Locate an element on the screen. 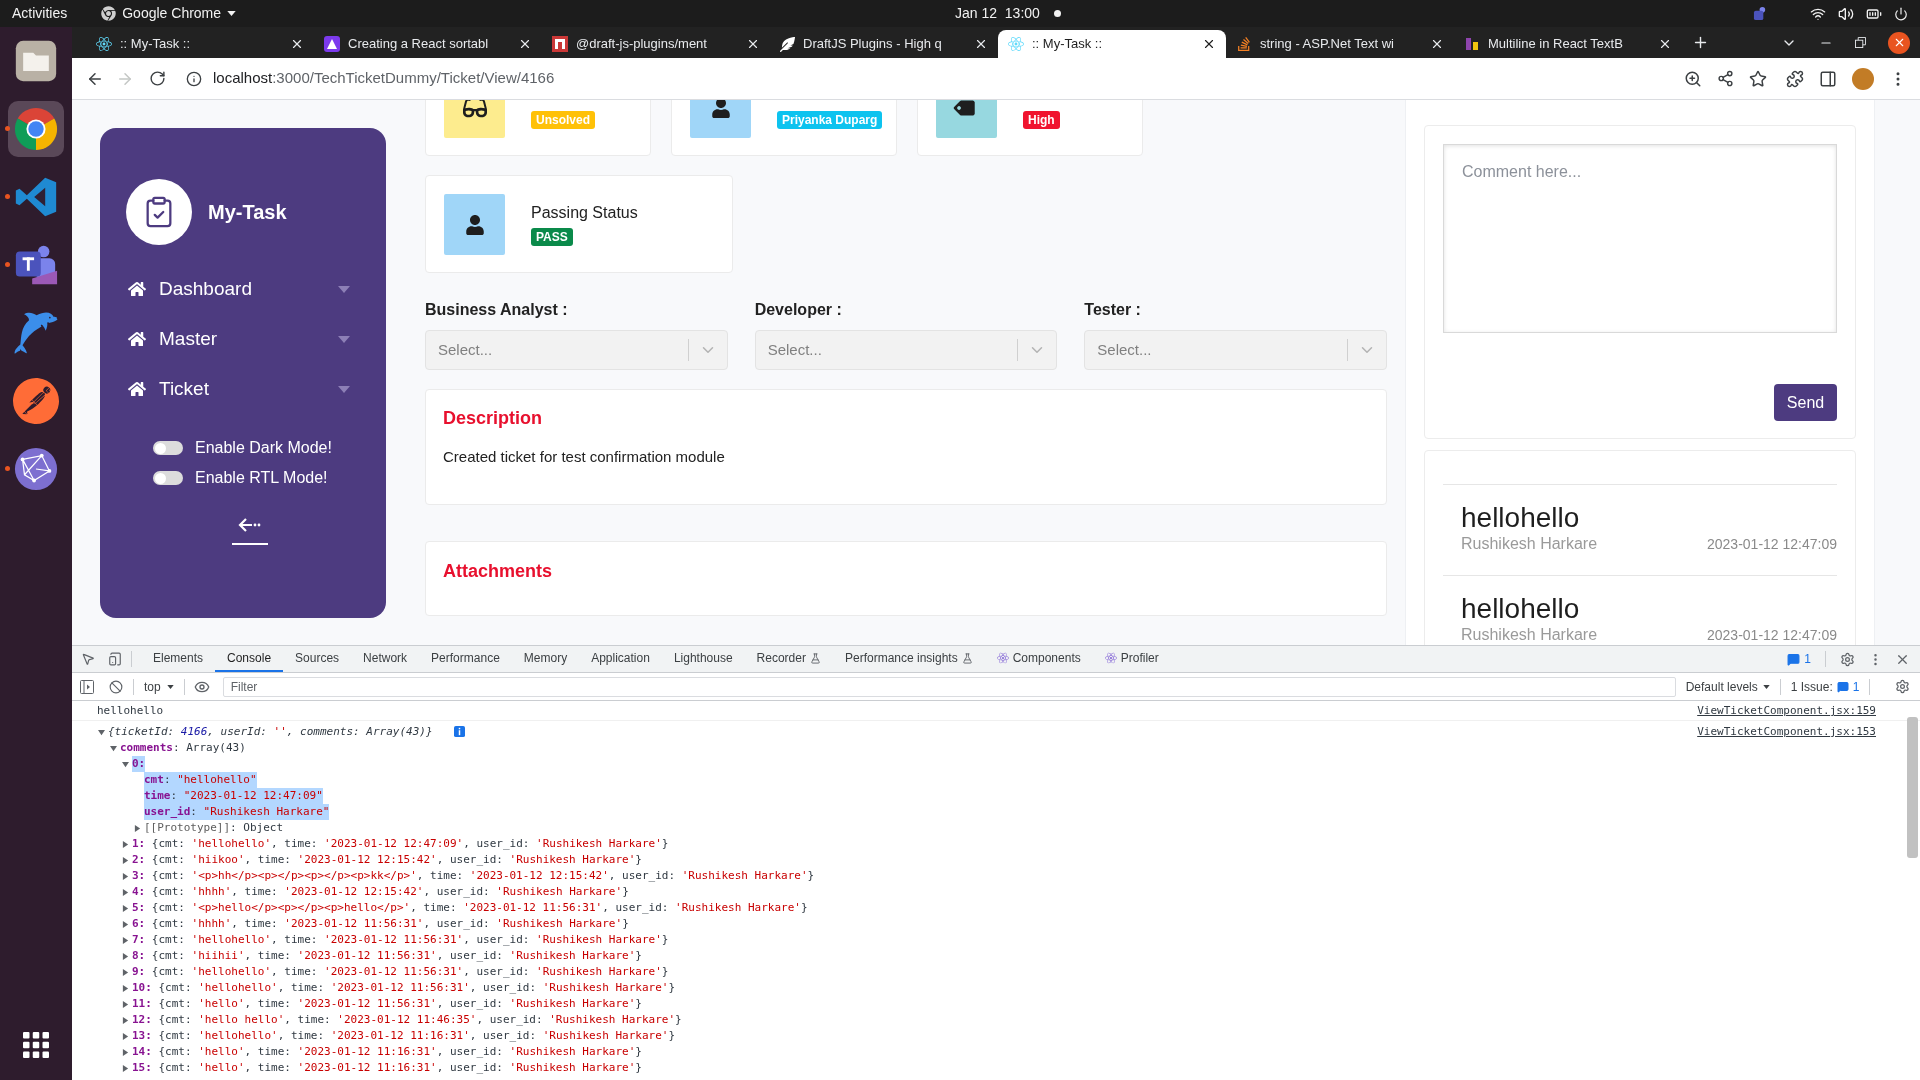  restore-icon is located at coordinates (1860, 42).